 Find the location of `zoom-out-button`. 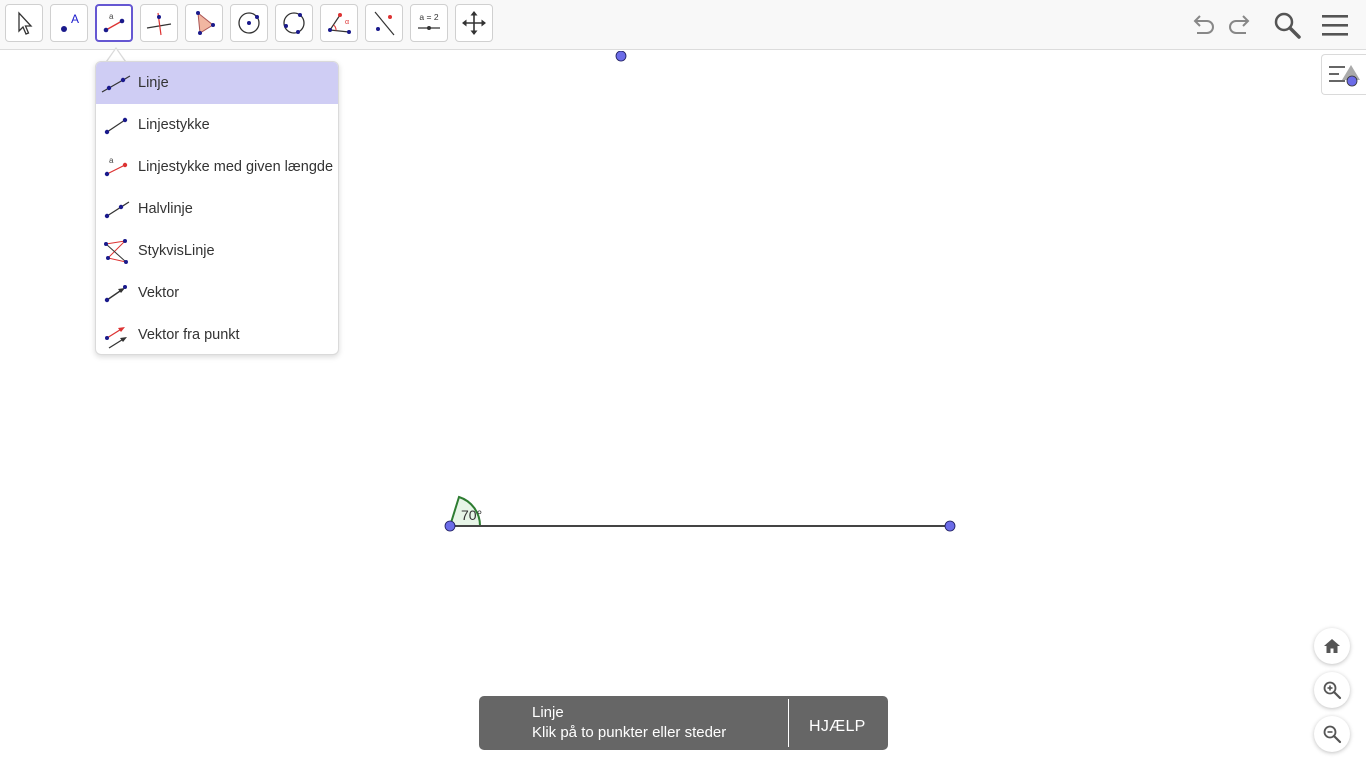

zoom-out-button is located at coordinates (1332, 734).